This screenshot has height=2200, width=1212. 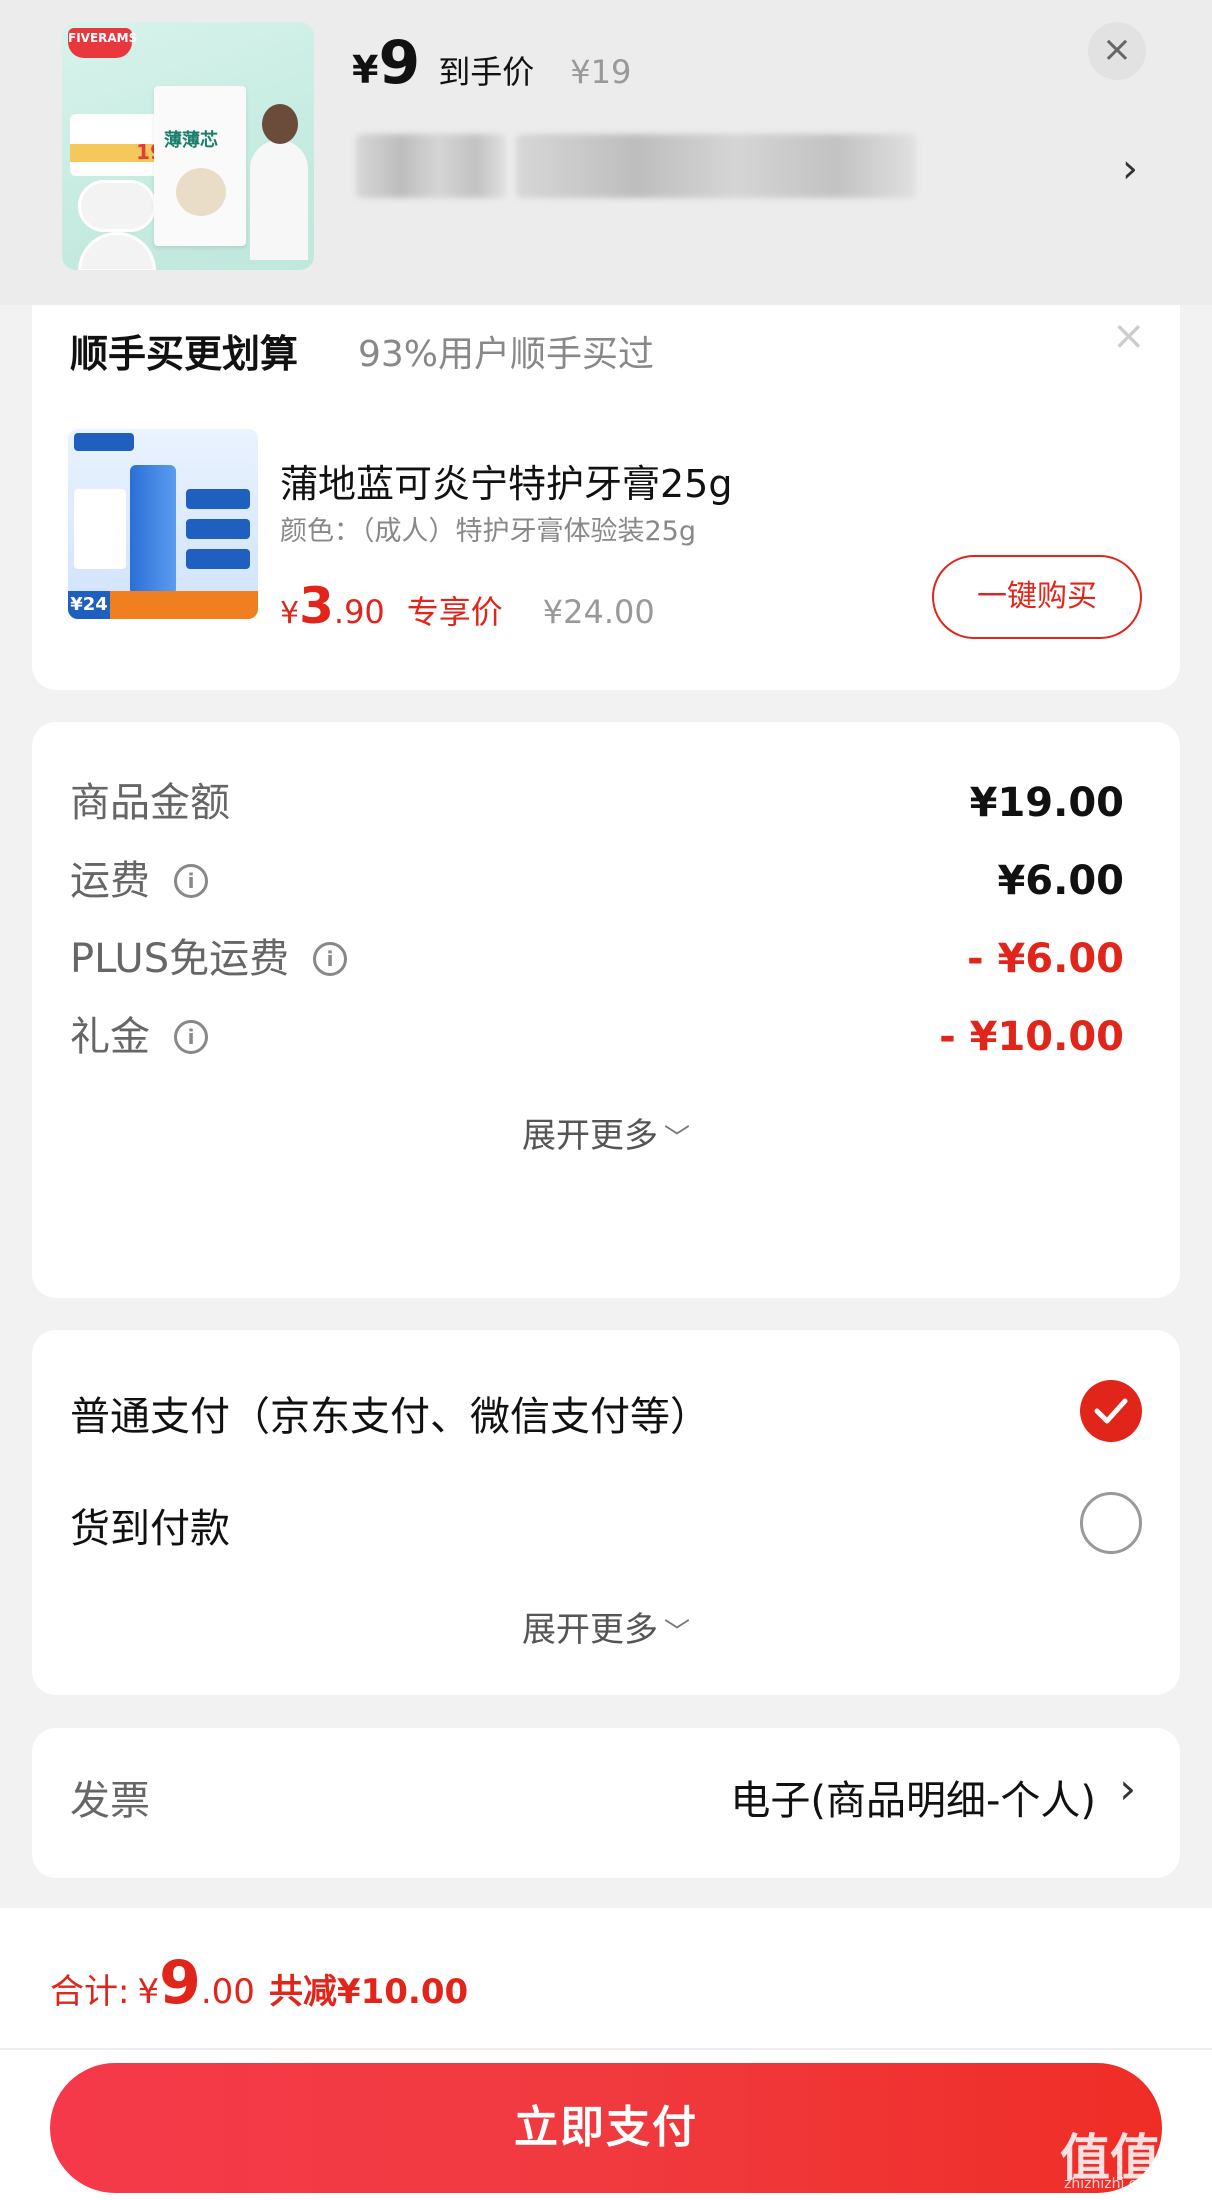 I want to click on original-price: ¥19, so click(x=601, y=72).